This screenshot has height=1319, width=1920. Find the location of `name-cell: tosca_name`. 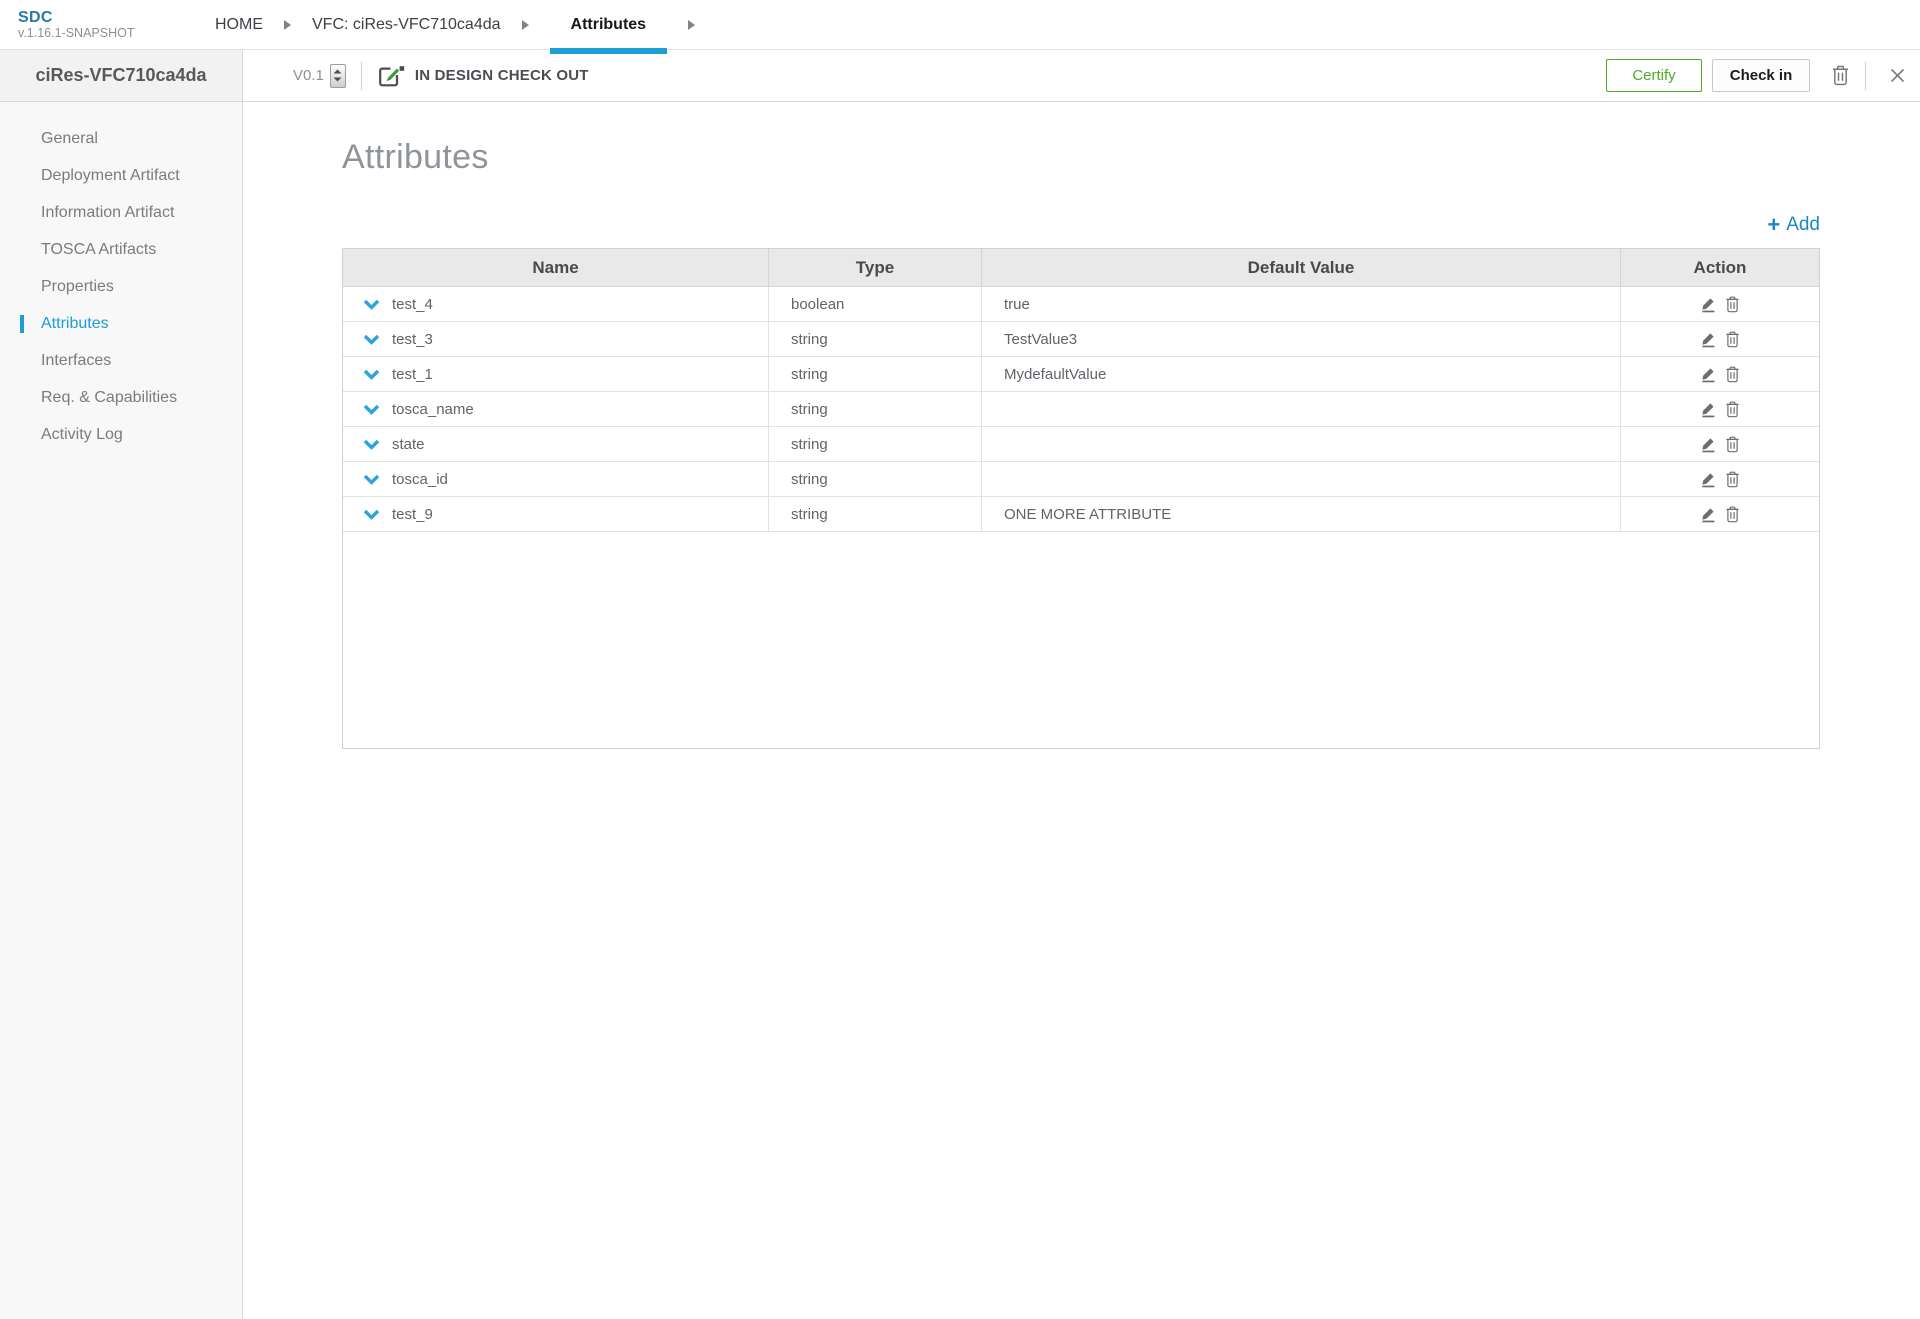

name-cell: tosca_name is located at coordinates (556, 409).